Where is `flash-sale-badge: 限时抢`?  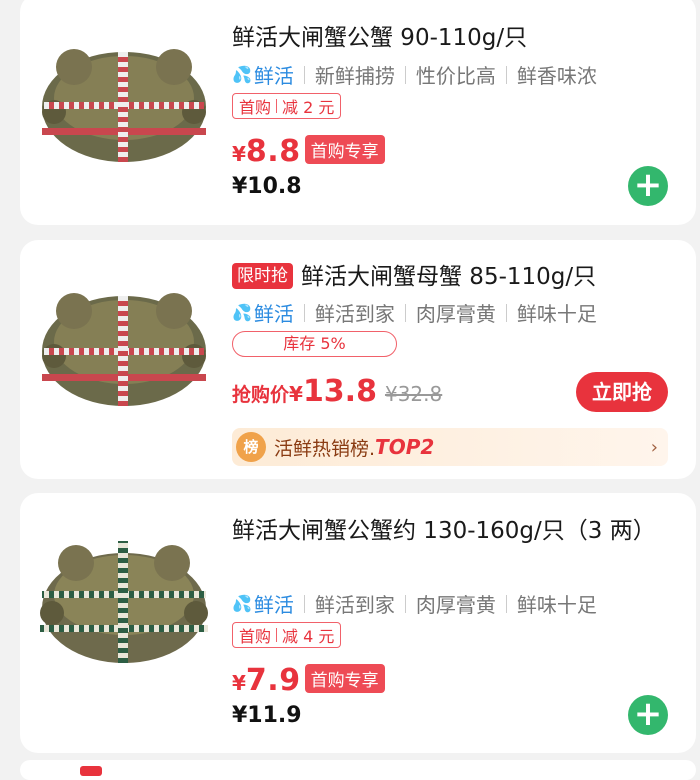 flash-sale-badge: 限时抢 is located at coordinates (262, 276).